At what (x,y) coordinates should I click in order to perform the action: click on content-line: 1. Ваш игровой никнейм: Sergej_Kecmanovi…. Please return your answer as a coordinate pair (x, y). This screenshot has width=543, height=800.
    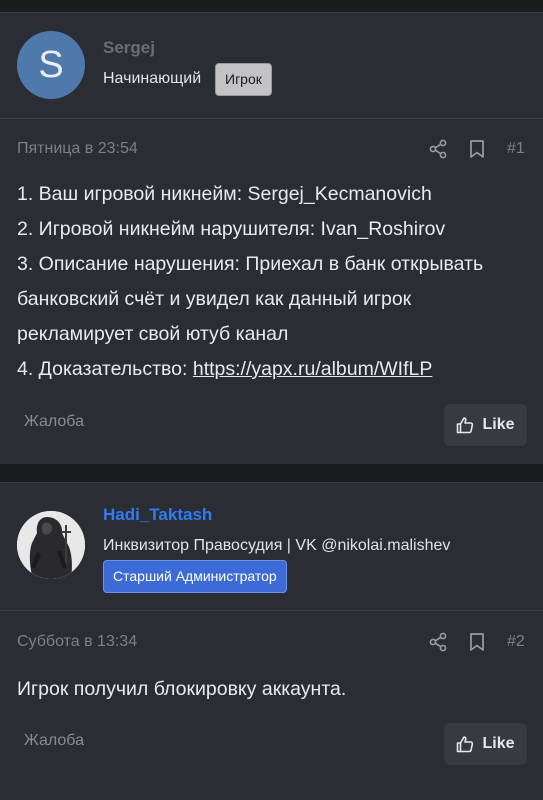
    Looking at the image, I should click on (224, 194).